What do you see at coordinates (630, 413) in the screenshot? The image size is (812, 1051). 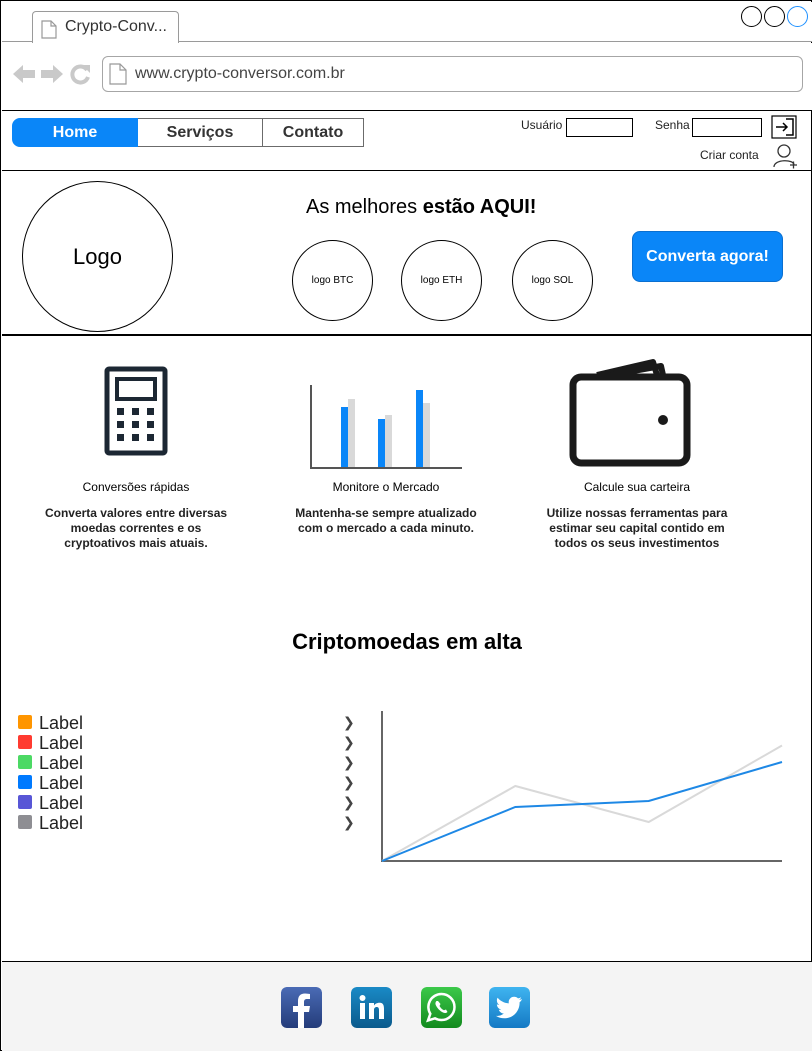 I see `wallet-icon` at bounding box center [630, 413].